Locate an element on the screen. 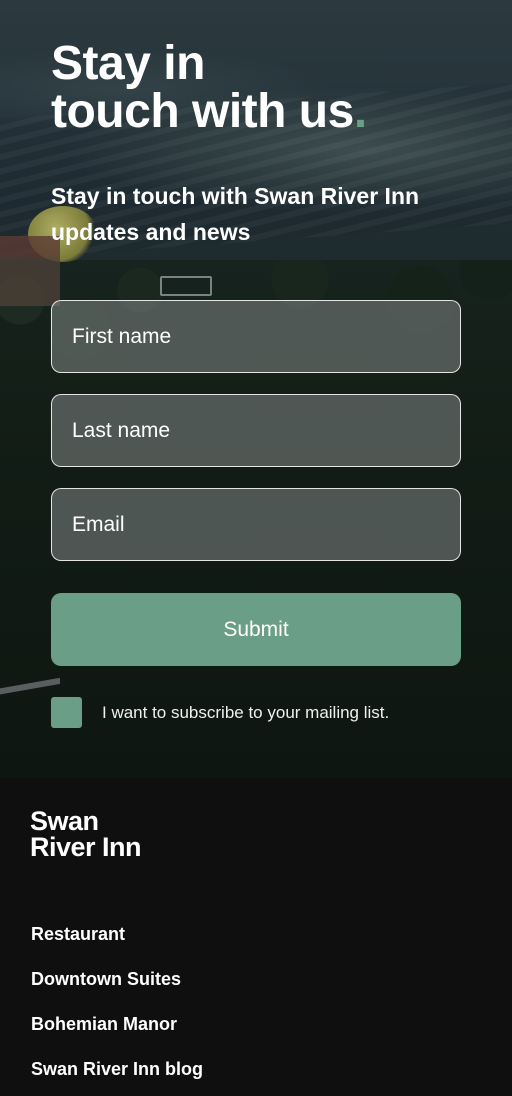 This screenshot has height=1096, width=512. footer-link-restaurant: Restaurant is located at coordinates (78, 934).